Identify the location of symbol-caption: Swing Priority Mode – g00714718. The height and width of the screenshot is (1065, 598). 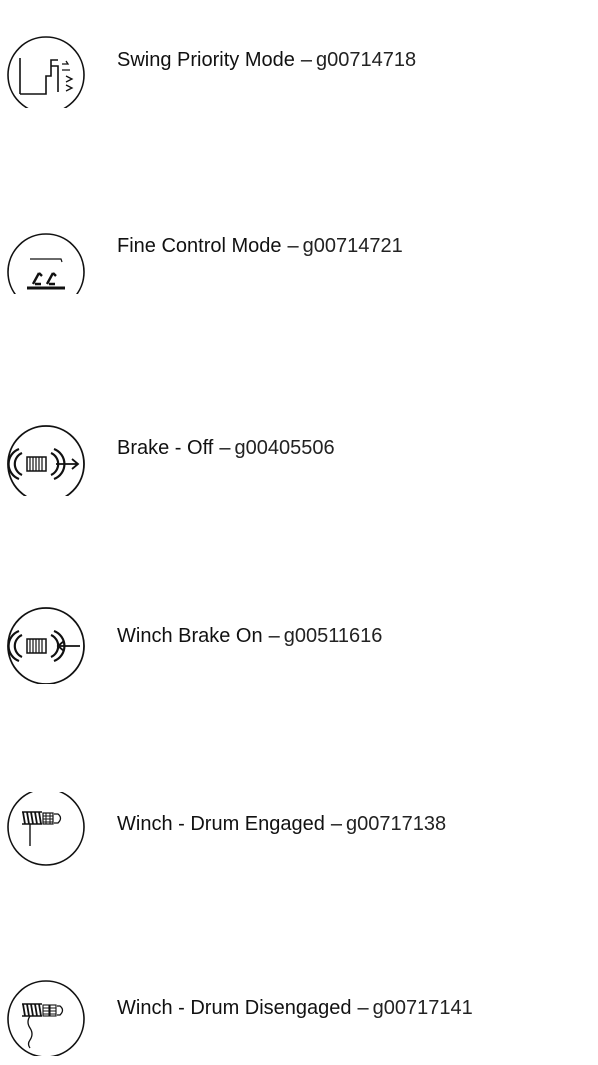
(266, 60).